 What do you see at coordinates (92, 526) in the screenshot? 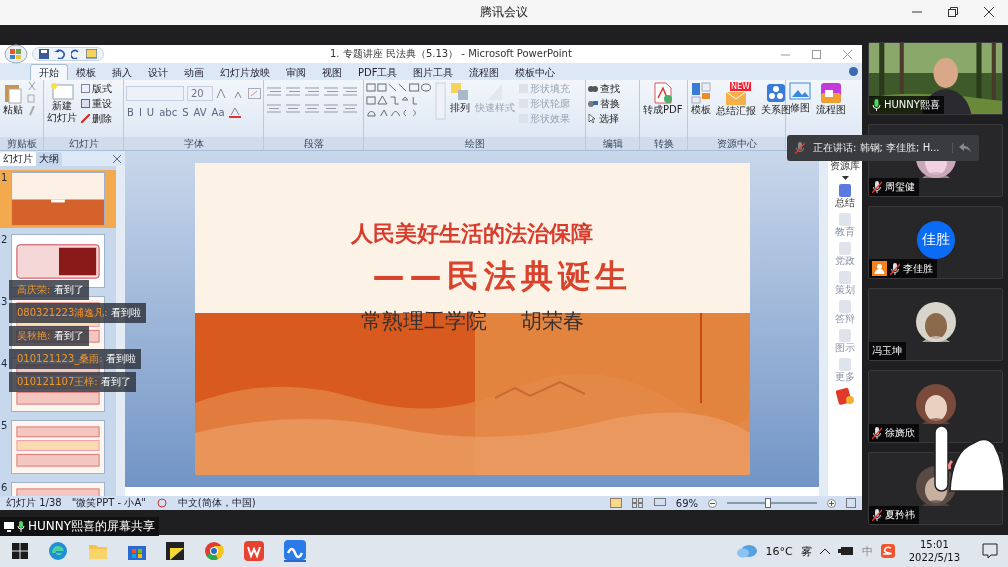
I see `share-label: HUNNY熙喜的屏幕共享` at bounding box center [92, 526].